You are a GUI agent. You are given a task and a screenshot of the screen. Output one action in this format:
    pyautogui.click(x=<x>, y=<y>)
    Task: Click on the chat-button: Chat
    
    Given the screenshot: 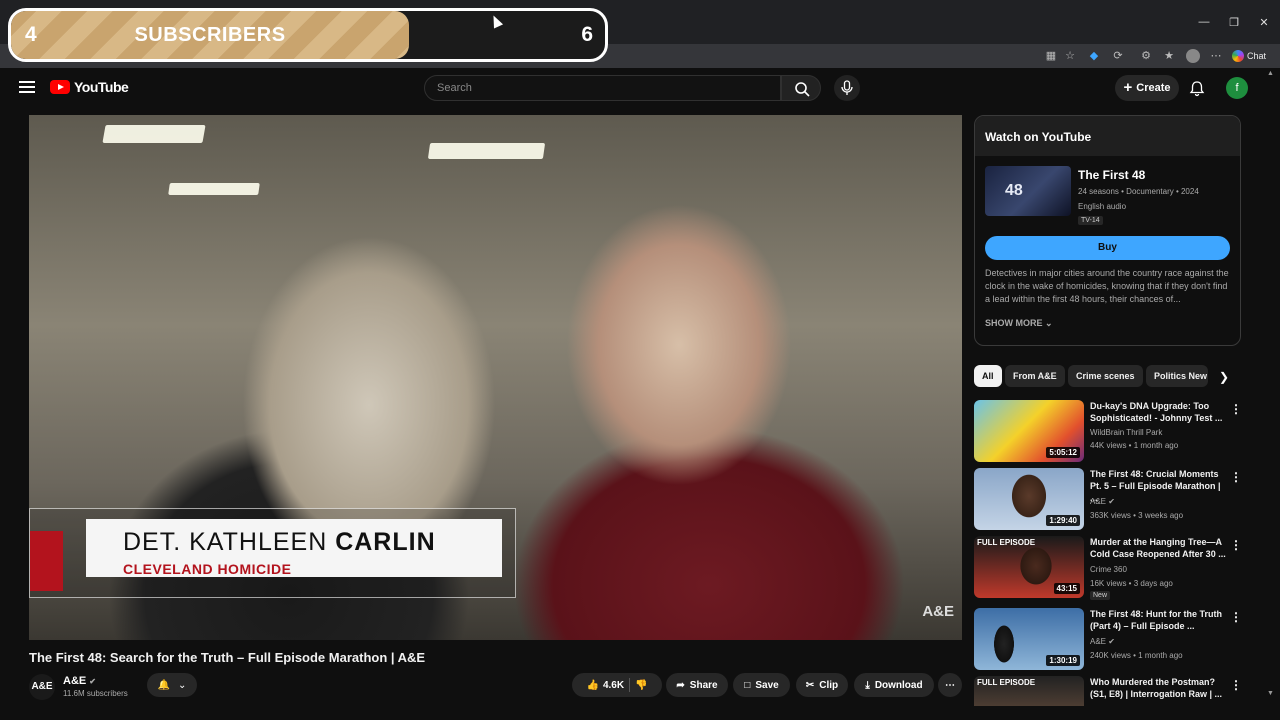 What is the action you would take?
    pyautogui.click(x=1249, y=56)
    